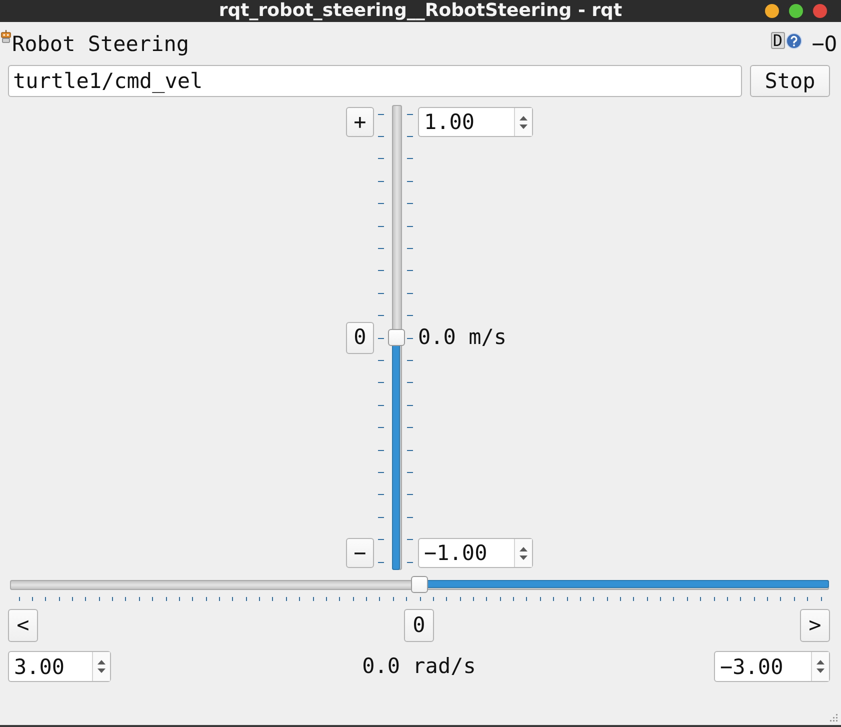  What do you see at coordinates (375, 81) in the screenshot?
I see `topic-input-field: turtle1/cmd_vel` at bounding box center [375, 81].